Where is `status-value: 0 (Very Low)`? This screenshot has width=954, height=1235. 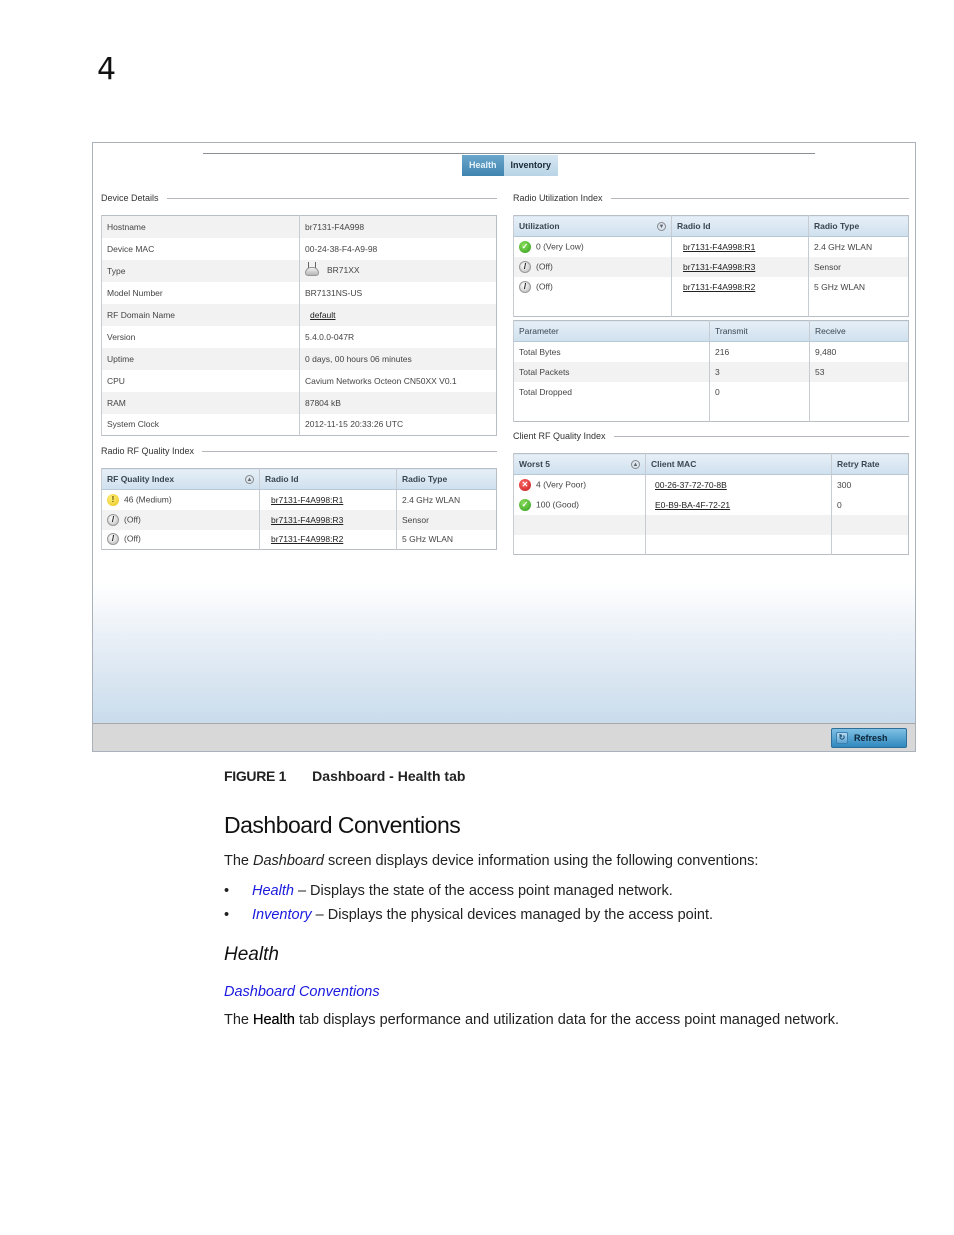 status-value: 0 (Very Low) is located at coordinates (560, 246).